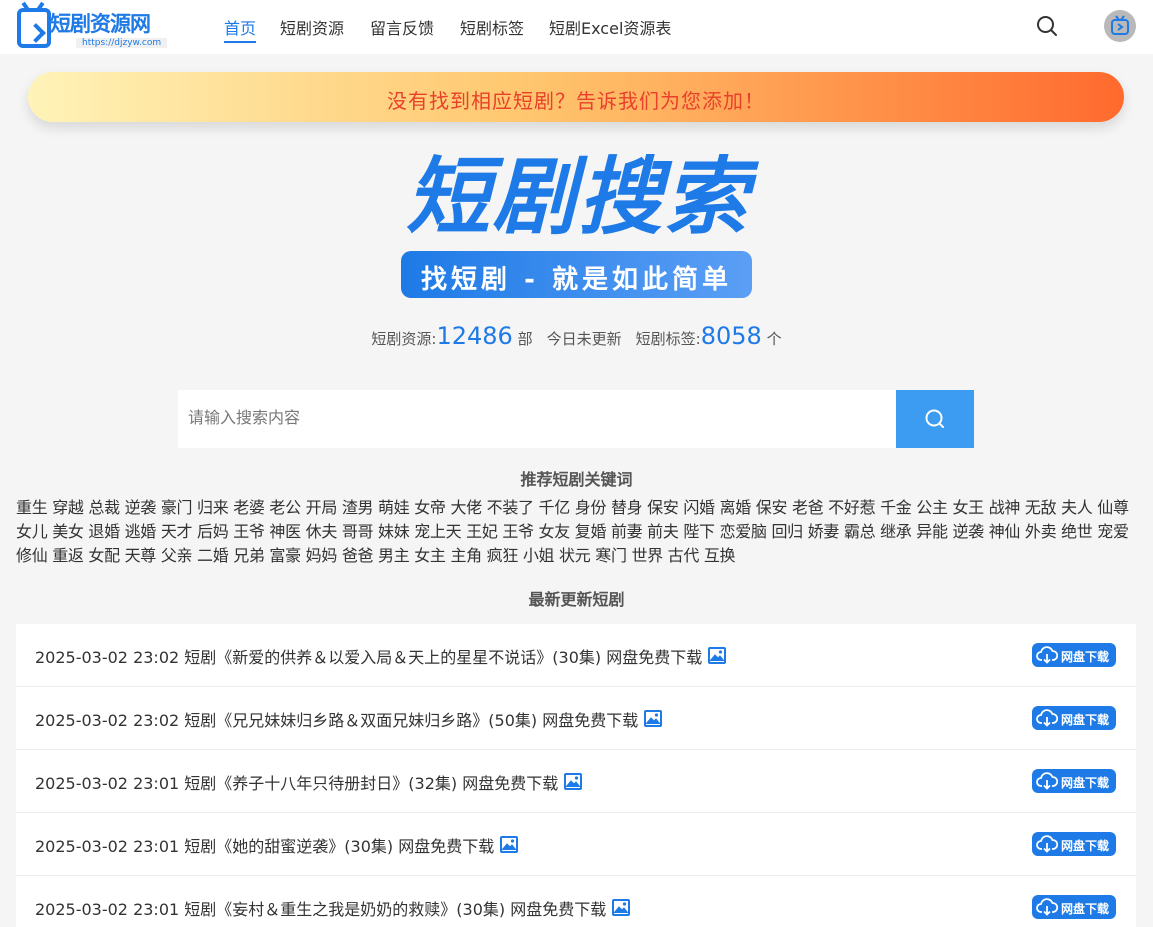  Describe the element at coordinates (104, 555) in the screenshot. I see `keyword-link: 女配` at that location.